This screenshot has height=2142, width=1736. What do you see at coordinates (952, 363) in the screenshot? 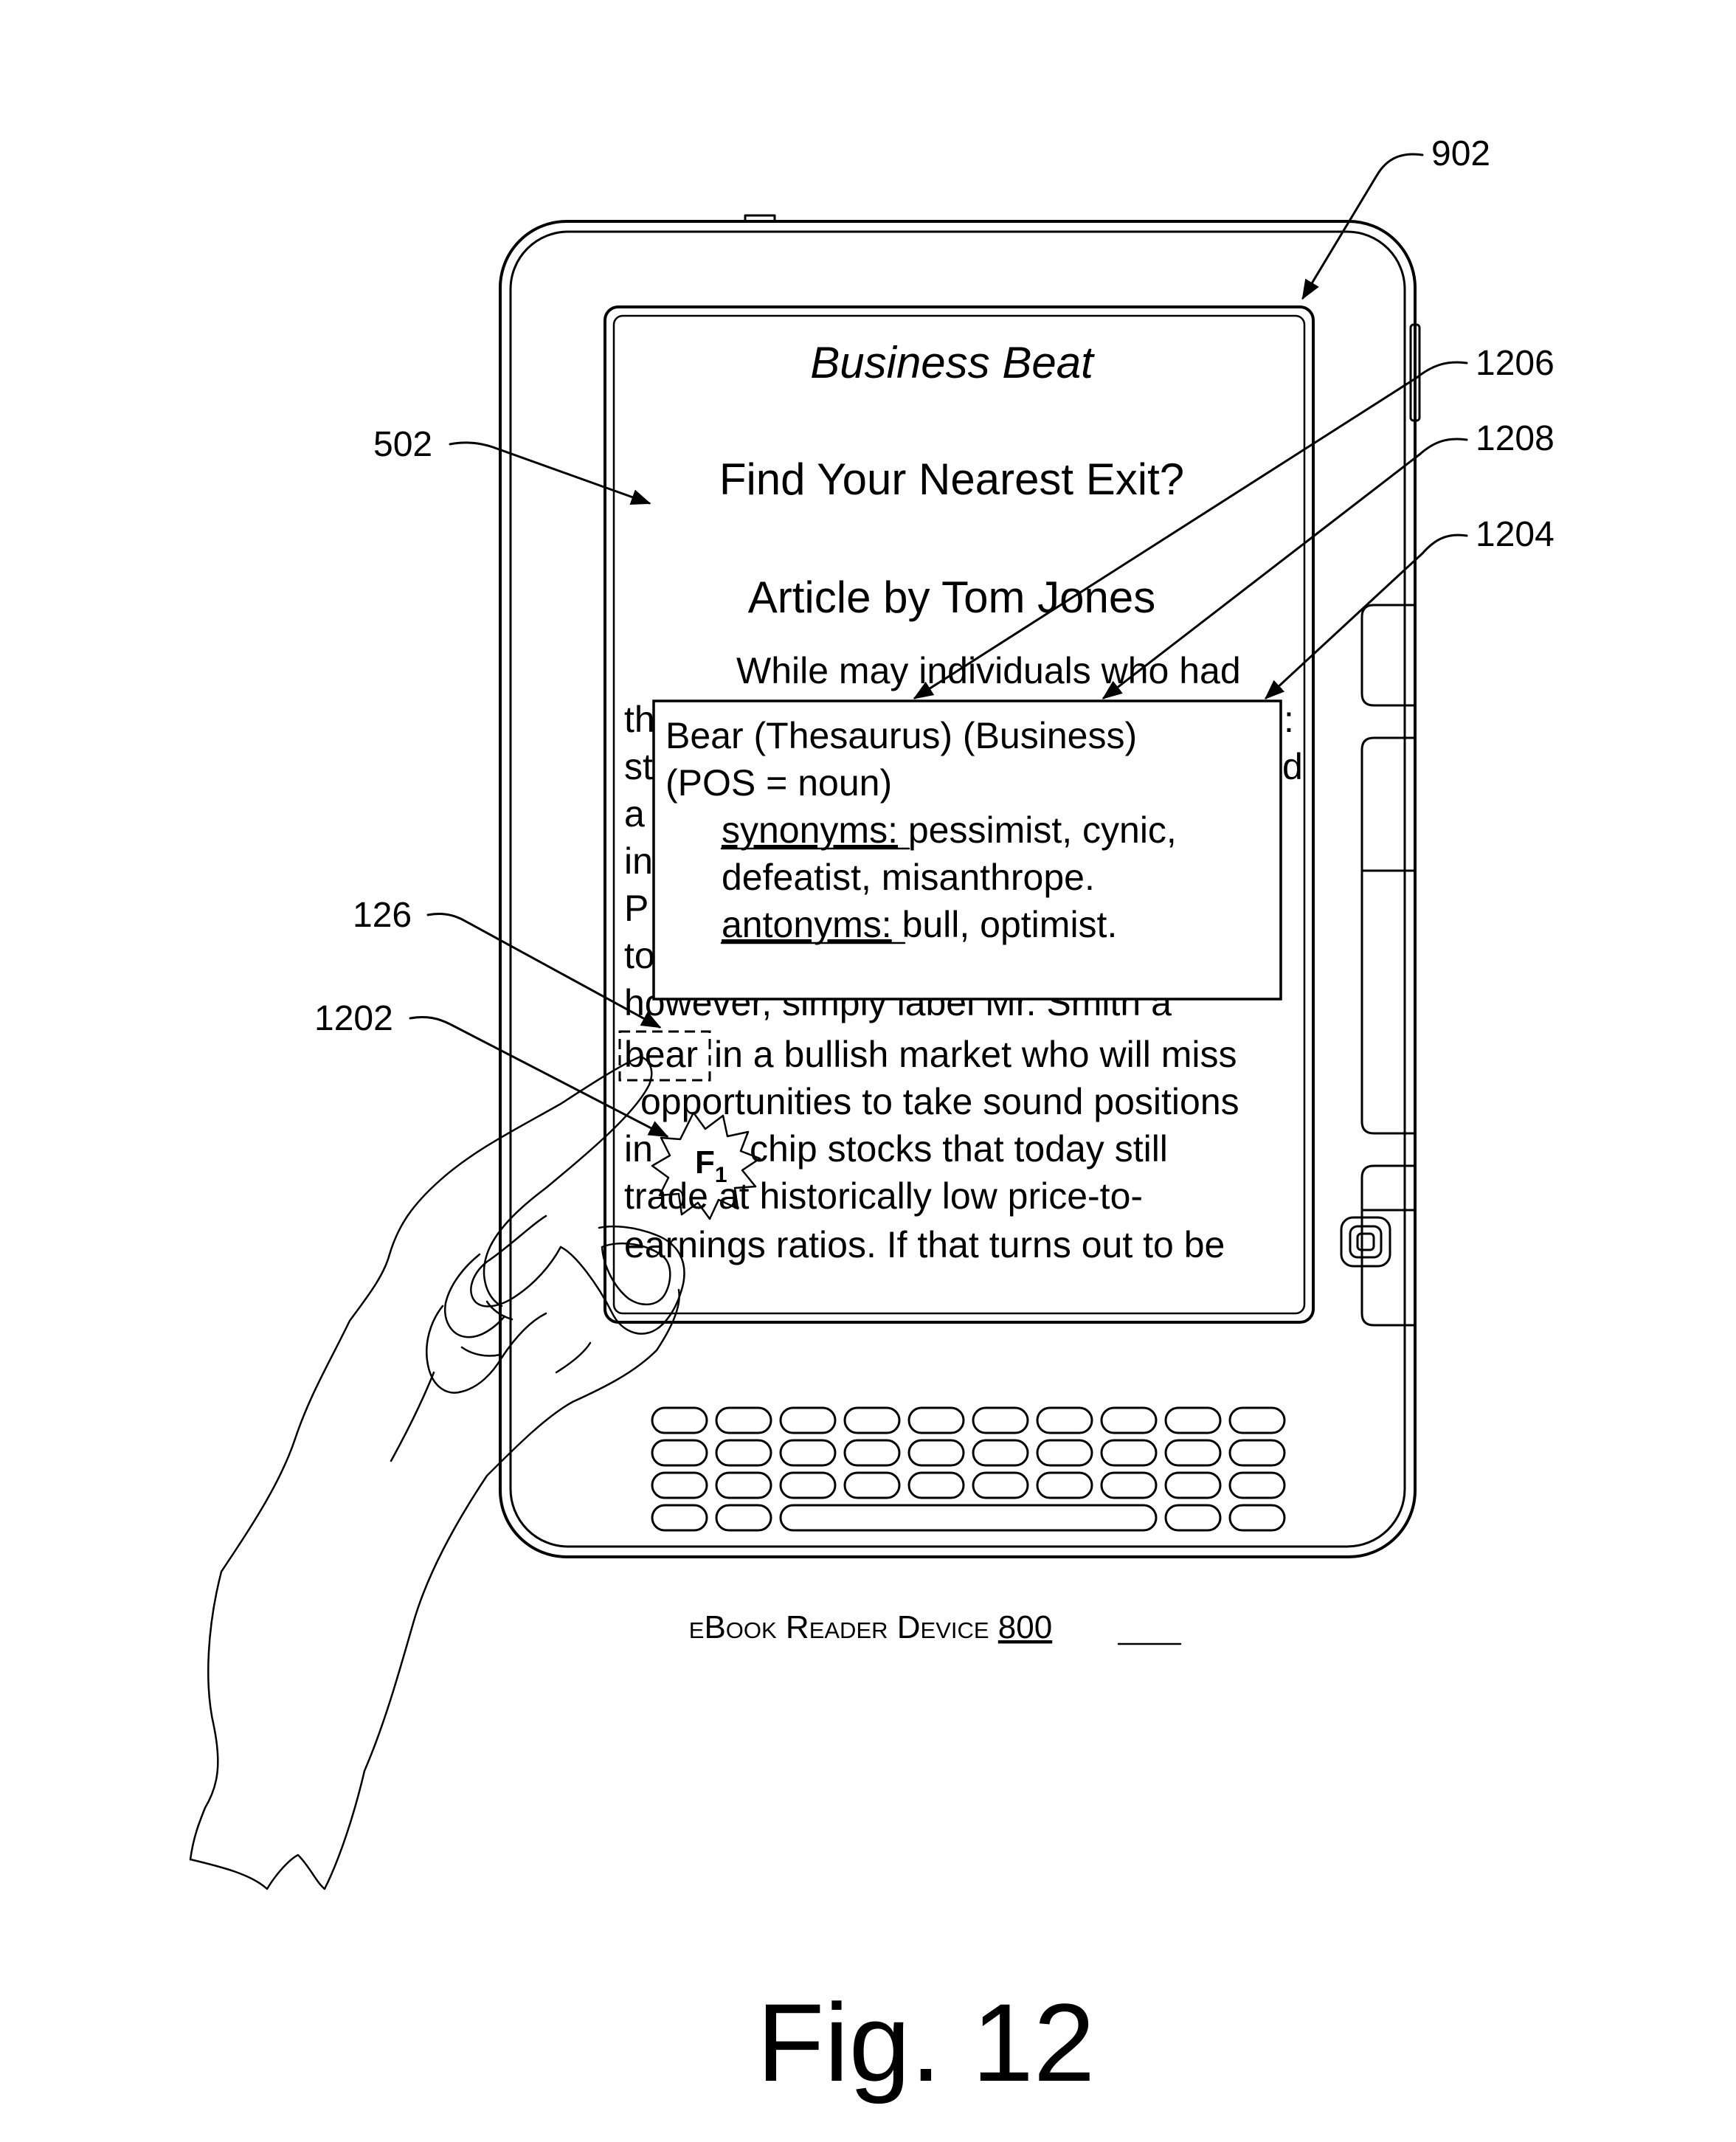
I see `publication-header: Business Beat` at bounding box center [952, 363].